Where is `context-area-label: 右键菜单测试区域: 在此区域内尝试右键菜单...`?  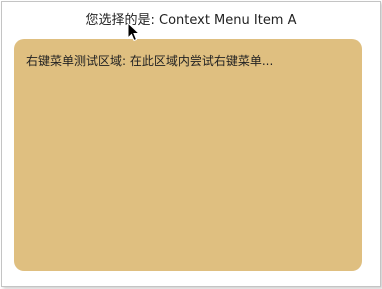 context-area-label: 右键菜单测试区域: 在此区域内尝试右键菜单... is located at coordinates (150, 61).